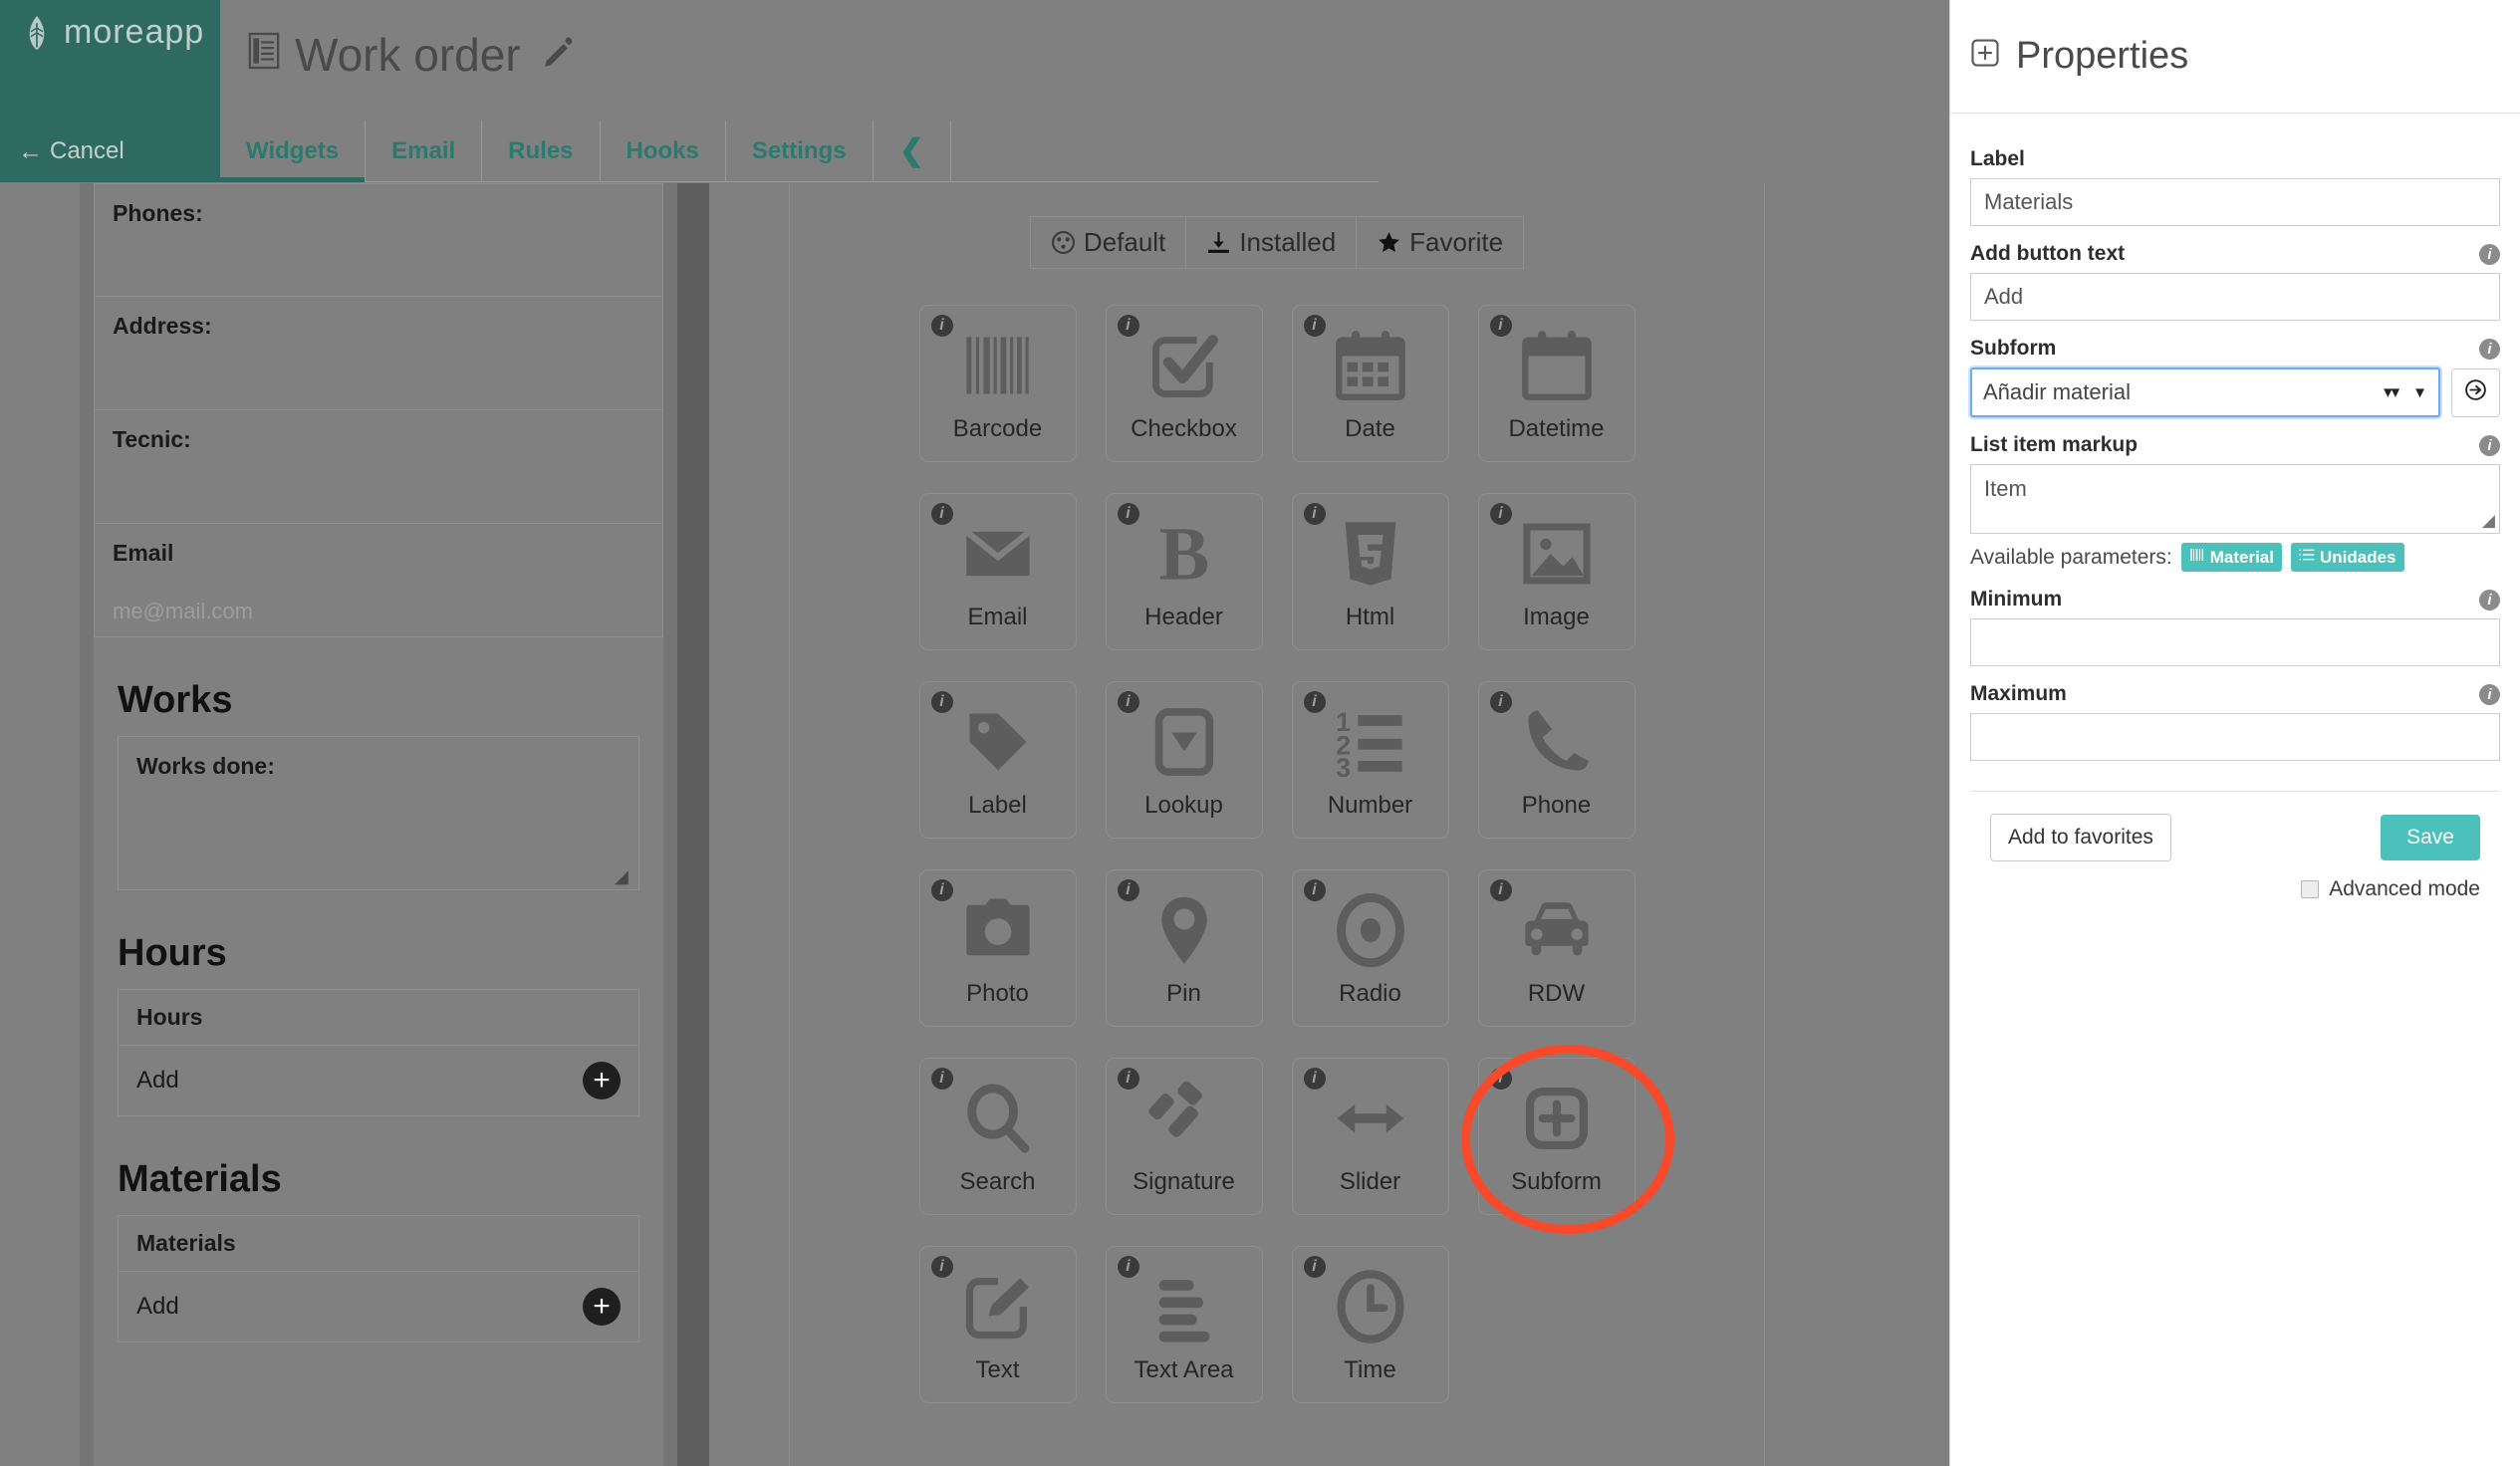  Describe the element at coordinates (1985, 57) in the screenshot. I see `plus-square-icon` at that location.